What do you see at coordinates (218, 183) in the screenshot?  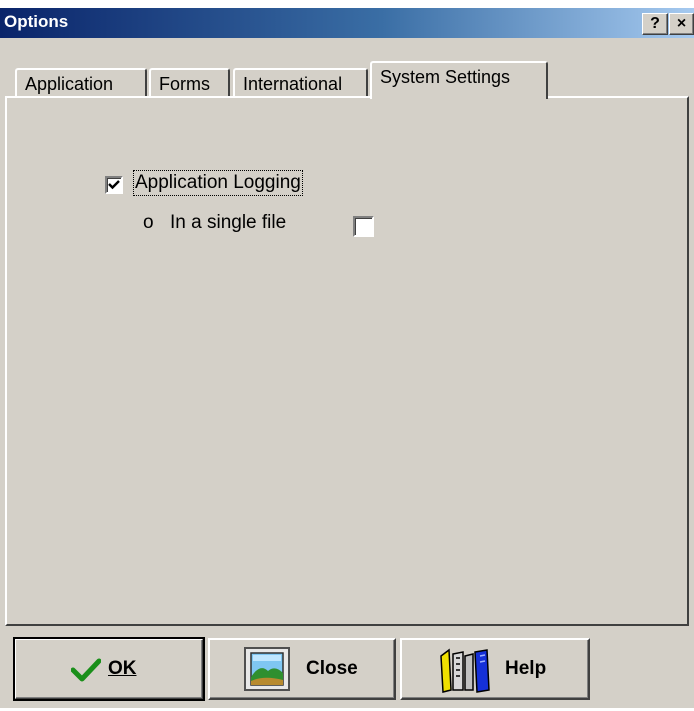 I see `application-logging-label: Application Logging` at bounding box center [218, 183].